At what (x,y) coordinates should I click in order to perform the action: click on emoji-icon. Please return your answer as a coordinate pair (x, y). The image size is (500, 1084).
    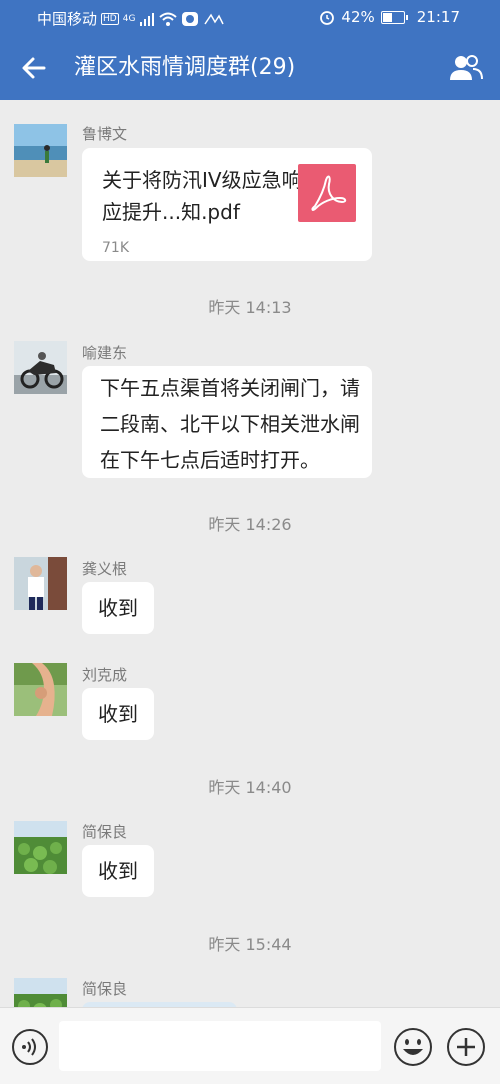
    Looking at the image, I should click on (413, 1047).